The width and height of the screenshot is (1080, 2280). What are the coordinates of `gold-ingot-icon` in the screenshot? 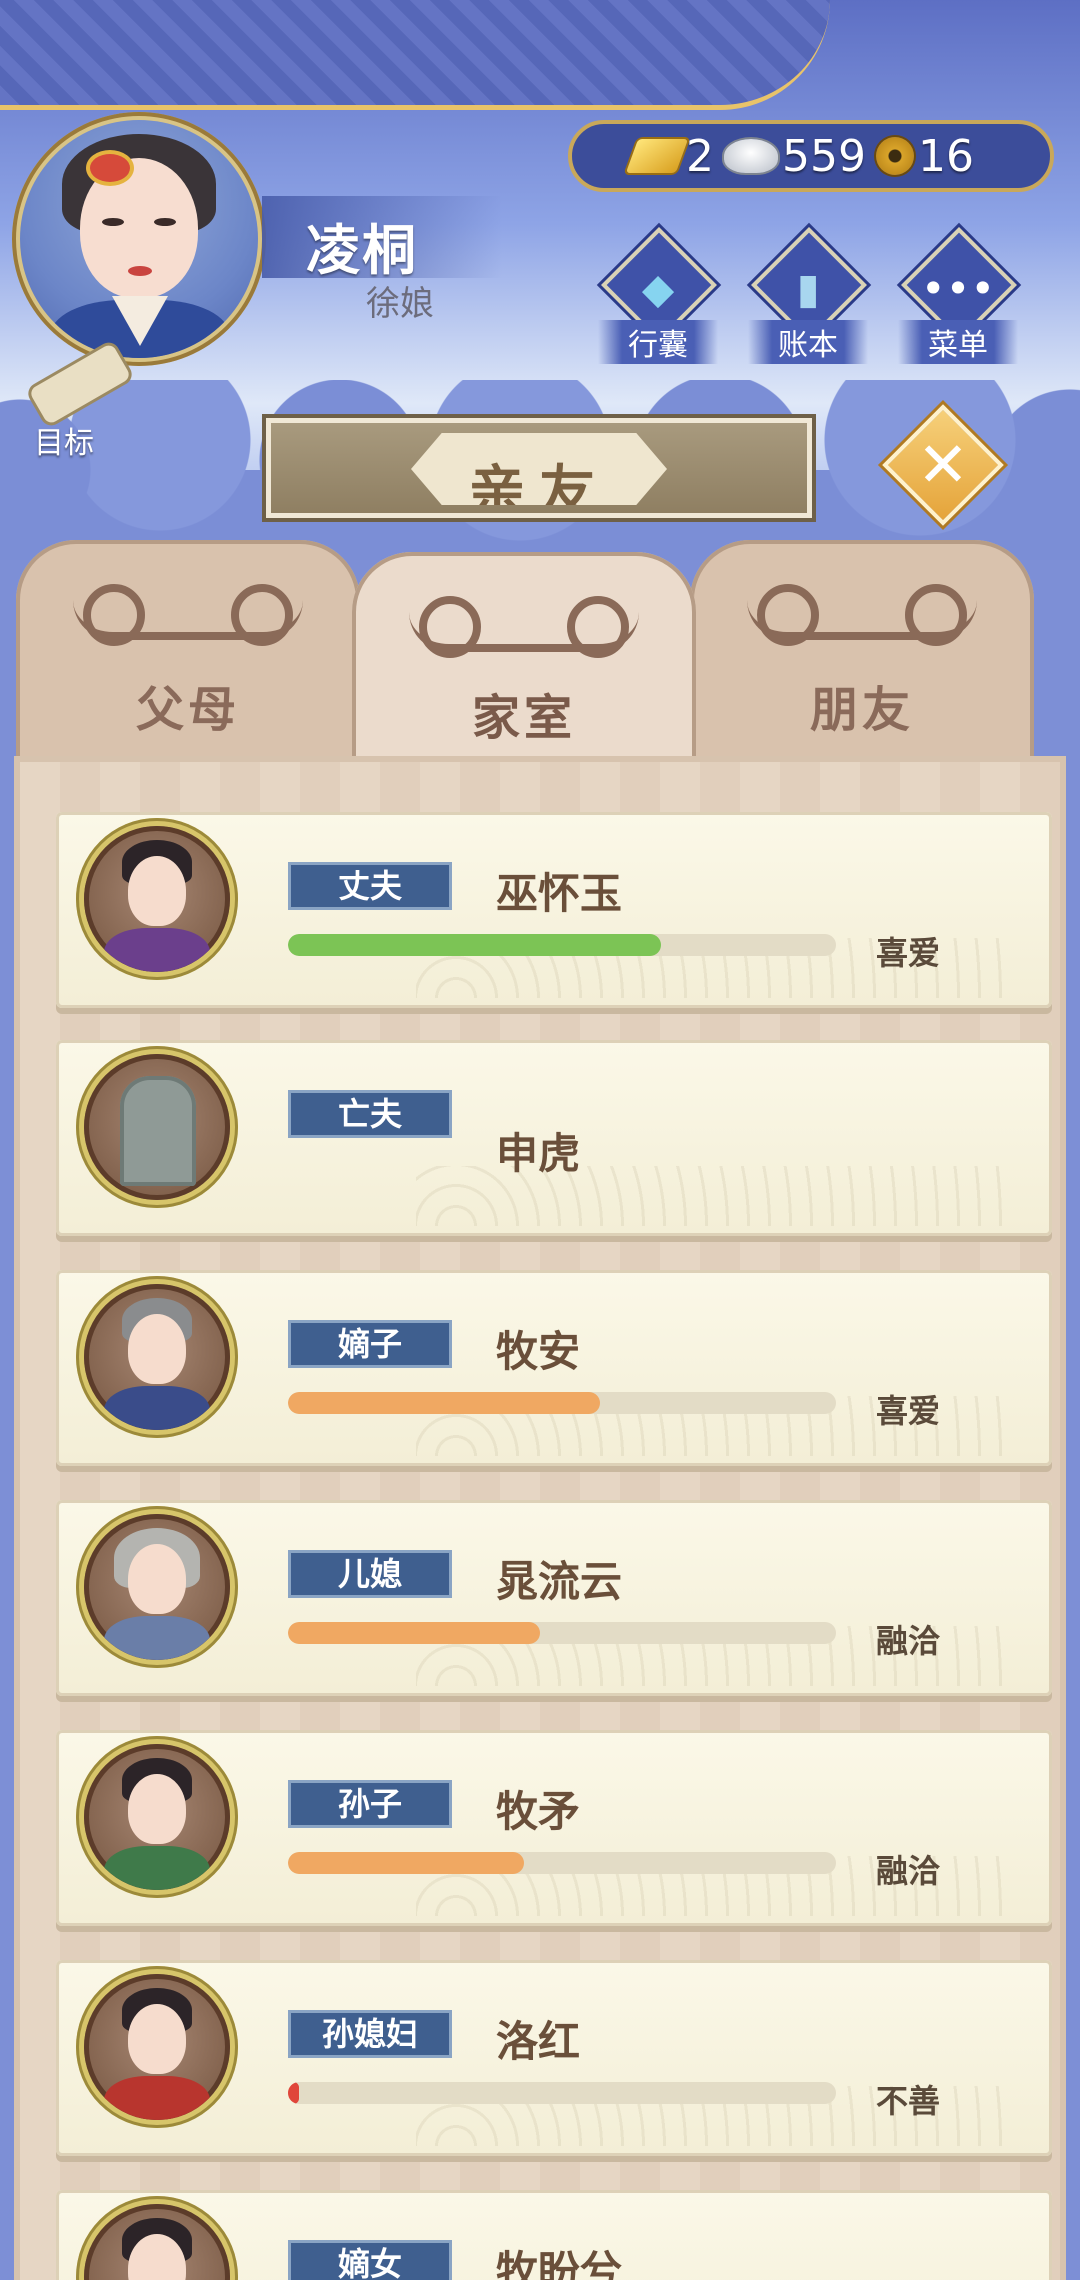 It's located at (657, 156).